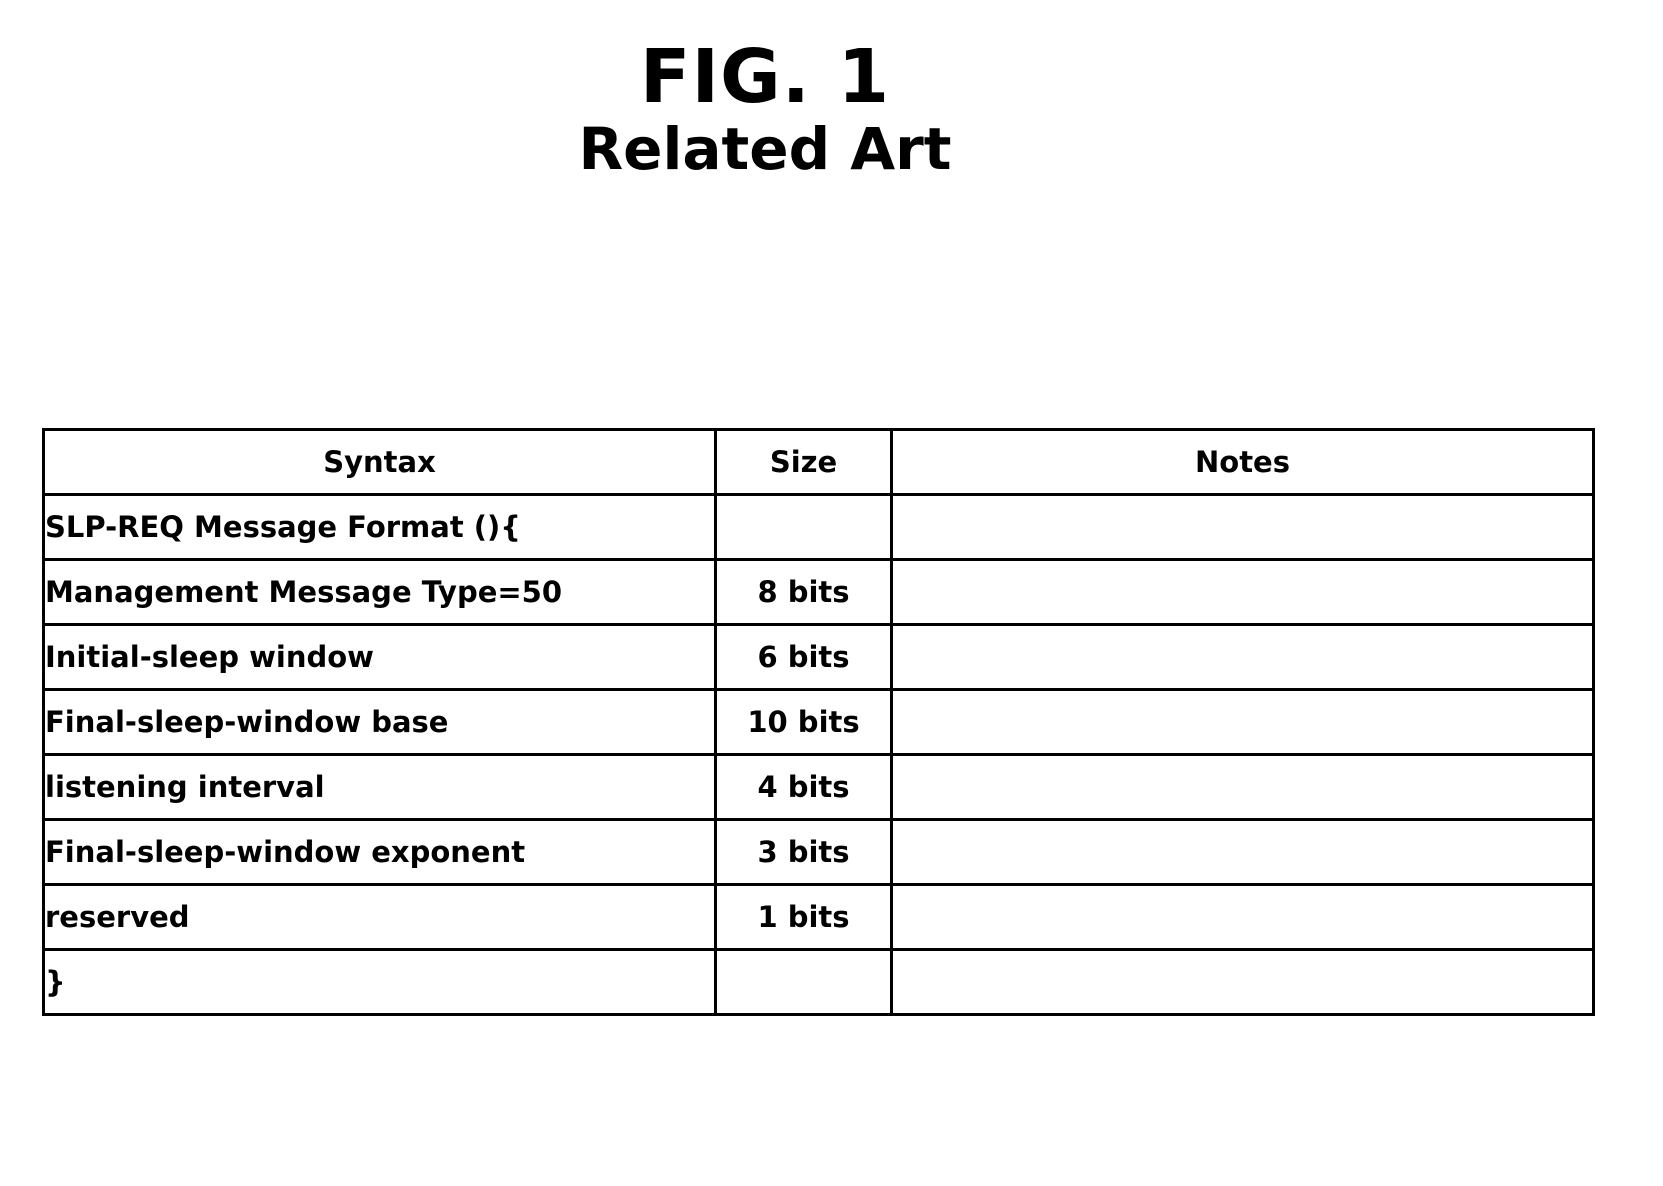 The image size is (1663, 1186). I want to click on cell-size: 6 bits, so click(803, 657).